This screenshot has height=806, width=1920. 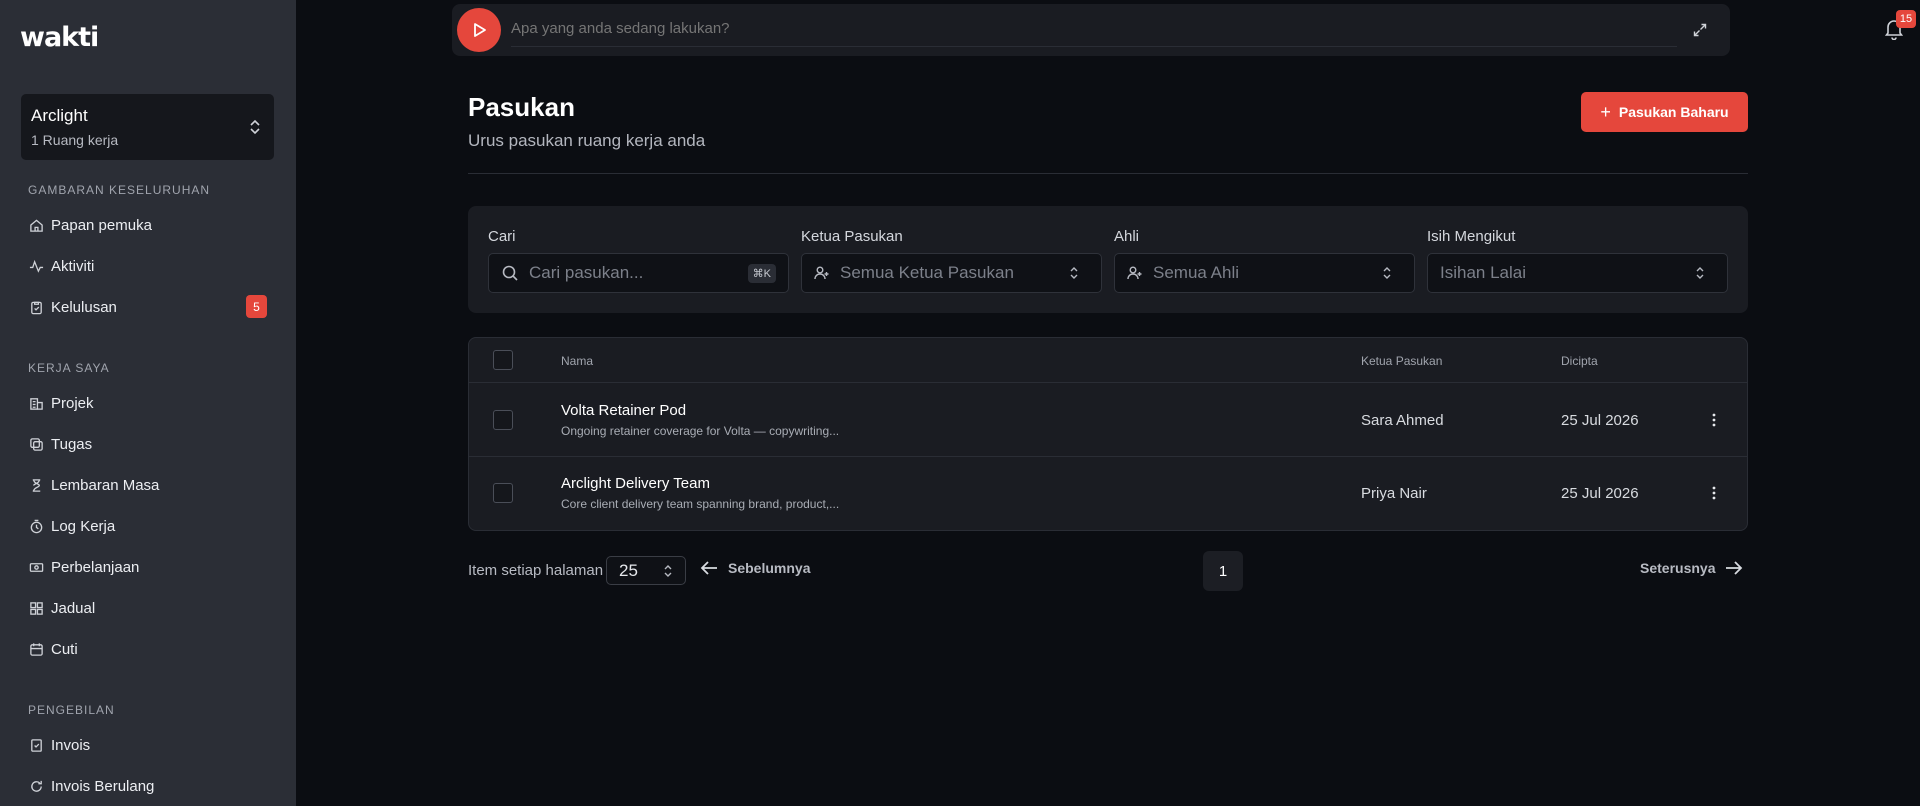 I want to click on per-page-label: Item setiap halaman, so click(x=536, y=570).